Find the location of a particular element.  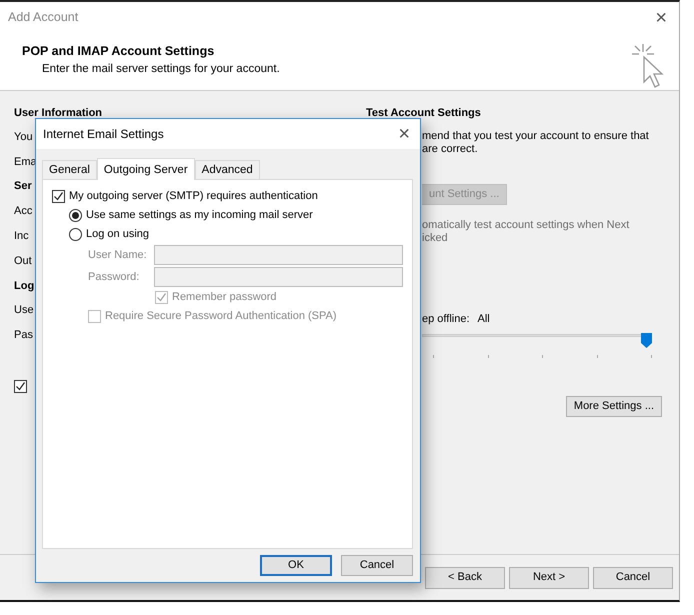

section-heading: Log is located at coordinates (24, 286).